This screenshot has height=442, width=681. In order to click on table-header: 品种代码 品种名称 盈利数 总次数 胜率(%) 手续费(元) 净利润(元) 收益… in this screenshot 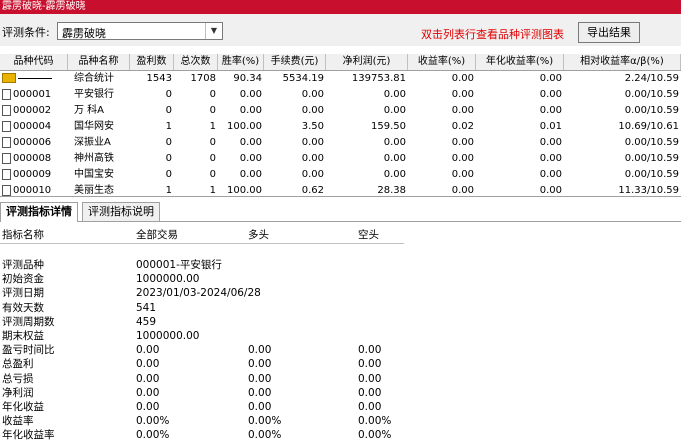, I will do `click(340, 62)`.